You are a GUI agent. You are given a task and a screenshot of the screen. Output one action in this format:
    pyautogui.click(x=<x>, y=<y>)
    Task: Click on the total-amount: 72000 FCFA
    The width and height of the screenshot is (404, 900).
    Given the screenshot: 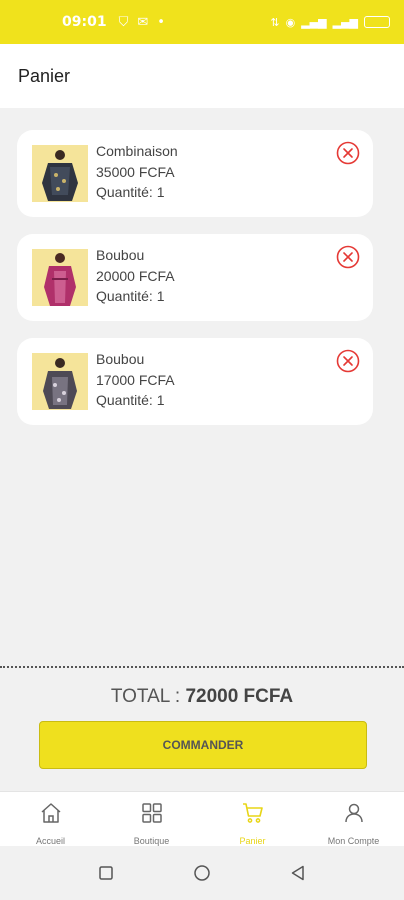 What is the action you would take?
    pyautogui.click(x=239, y=696)
    